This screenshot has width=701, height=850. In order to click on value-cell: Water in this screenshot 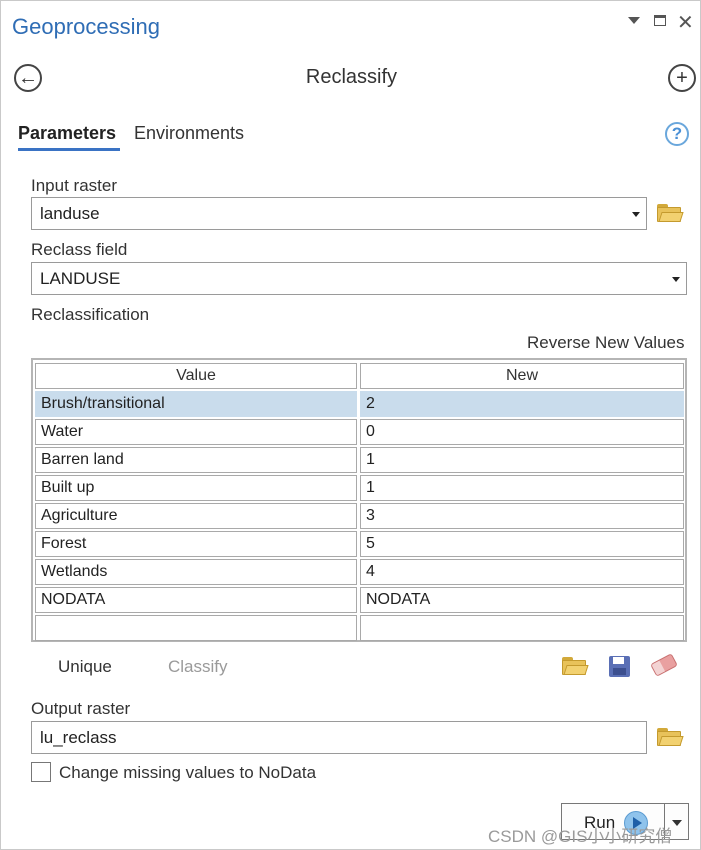, I will do `click(196, 432)`.